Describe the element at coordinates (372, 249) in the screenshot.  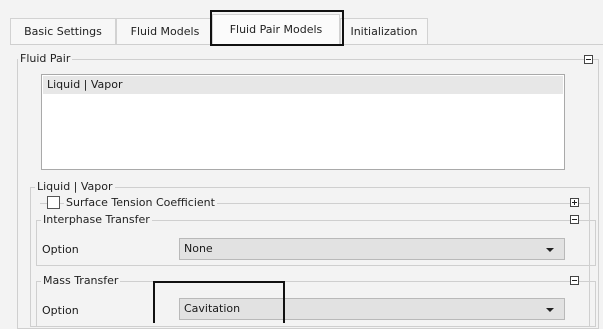
I see `interphase-option-select: None` at that location.